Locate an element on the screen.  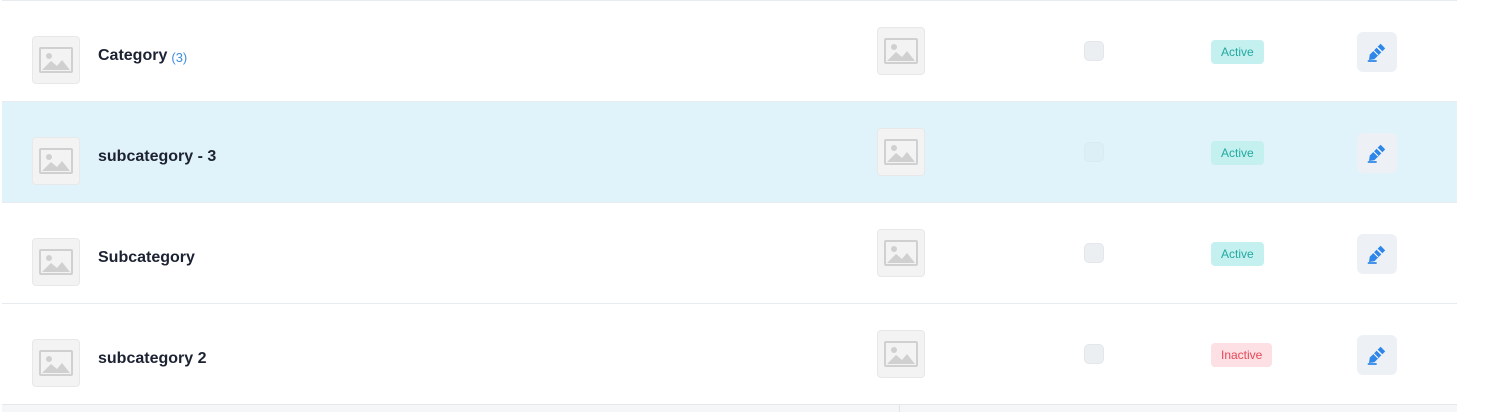
category-name: subcategory 2 is located at coordinates (152, 354).